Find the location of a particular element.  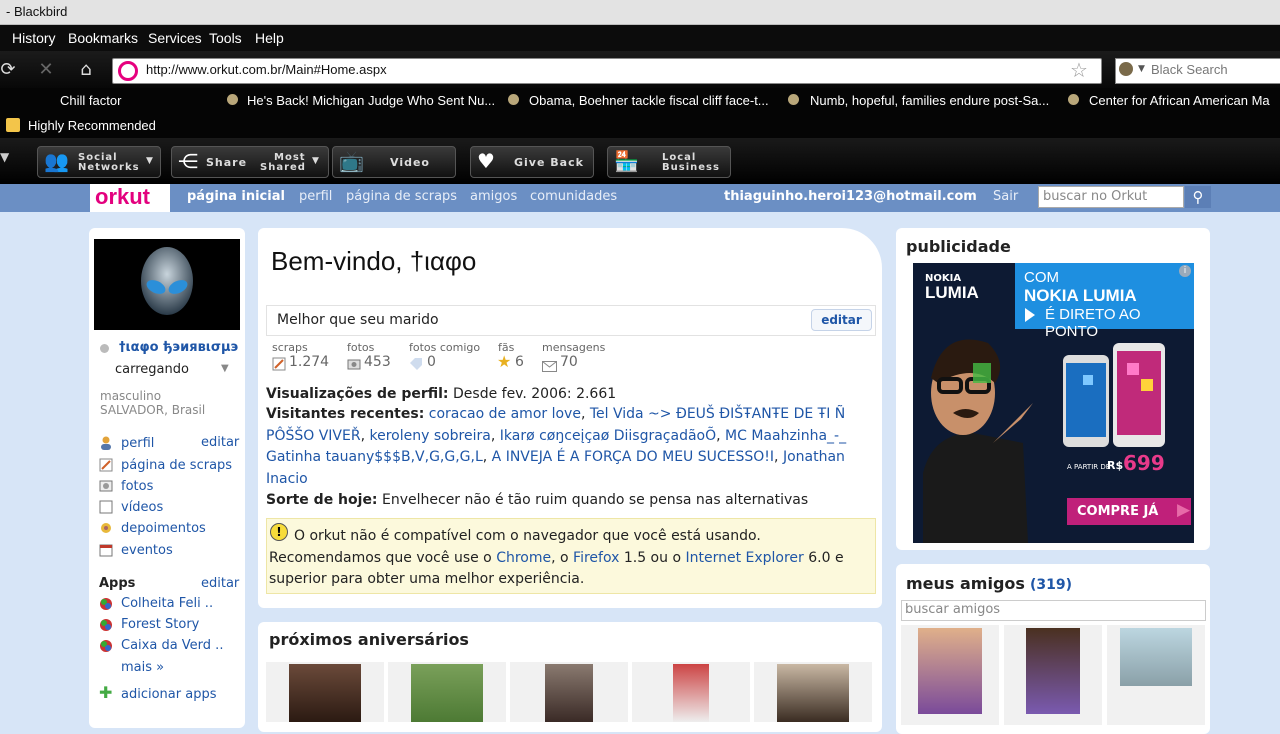

stat-fans-value: 6 is located at coordinates (519, 362).